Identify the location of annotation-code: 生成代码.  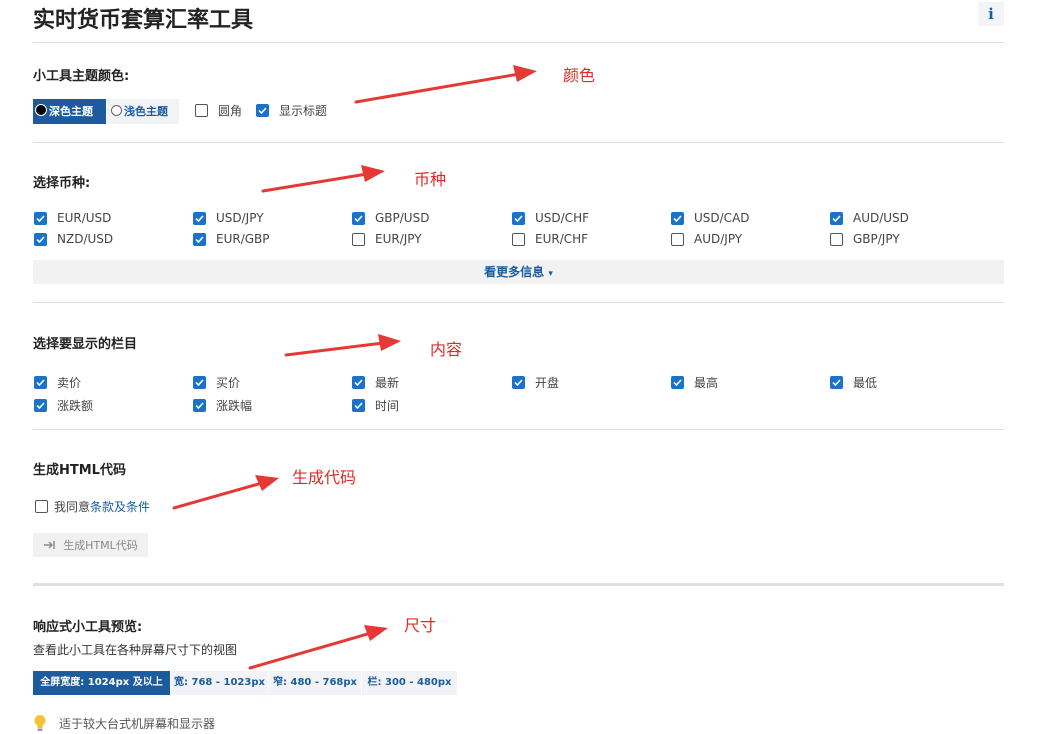
(324, 477).